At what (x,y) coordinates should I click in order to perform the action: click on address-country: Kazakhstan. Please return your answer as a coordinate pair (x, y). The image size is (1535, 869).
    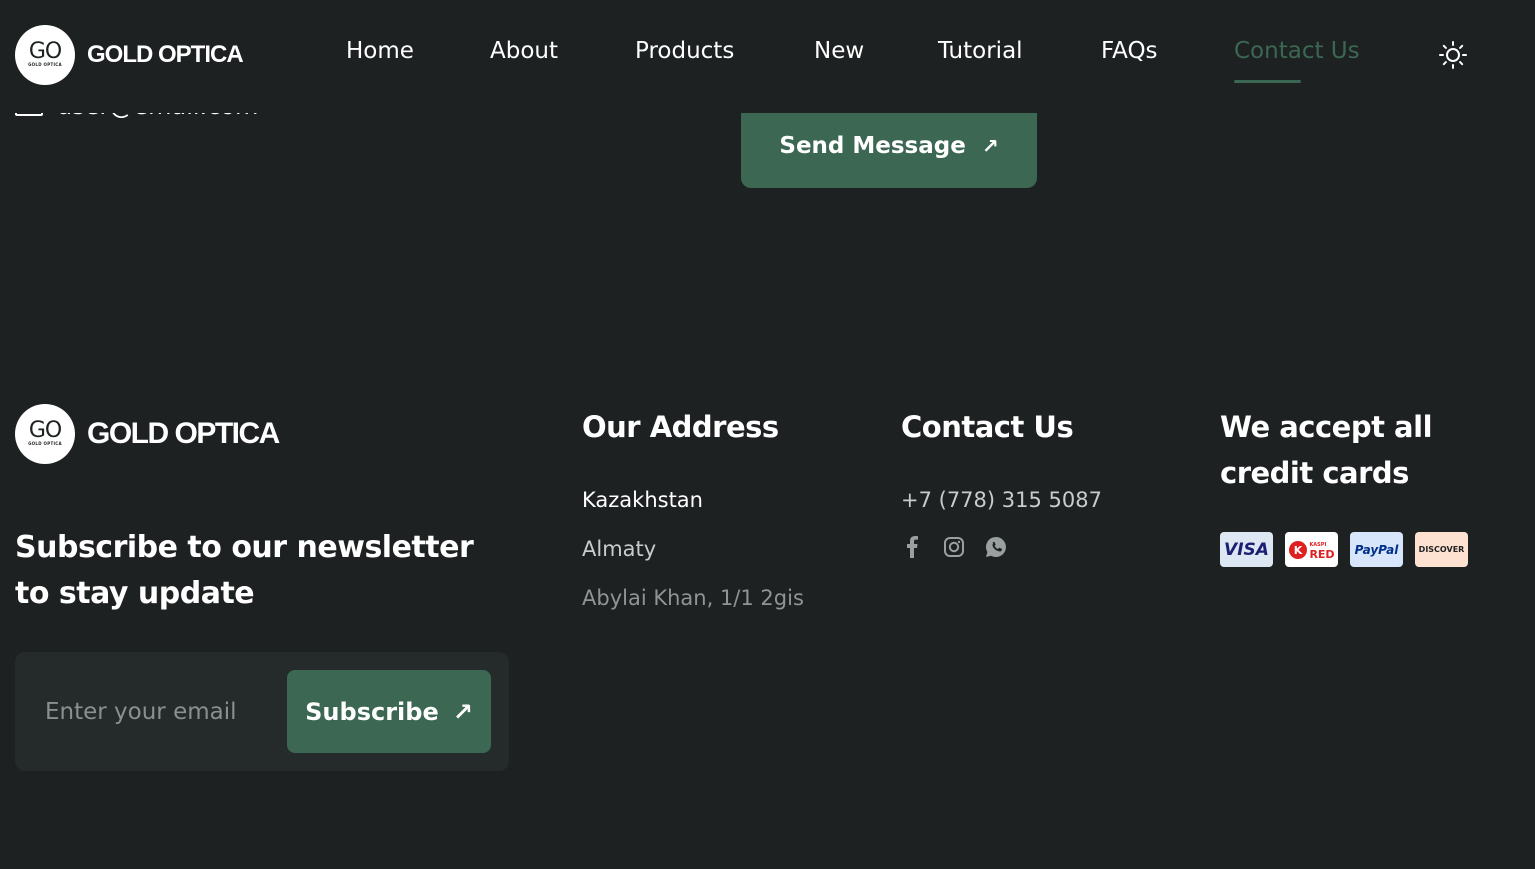
    Looking at the image, I should click on (642, 500).